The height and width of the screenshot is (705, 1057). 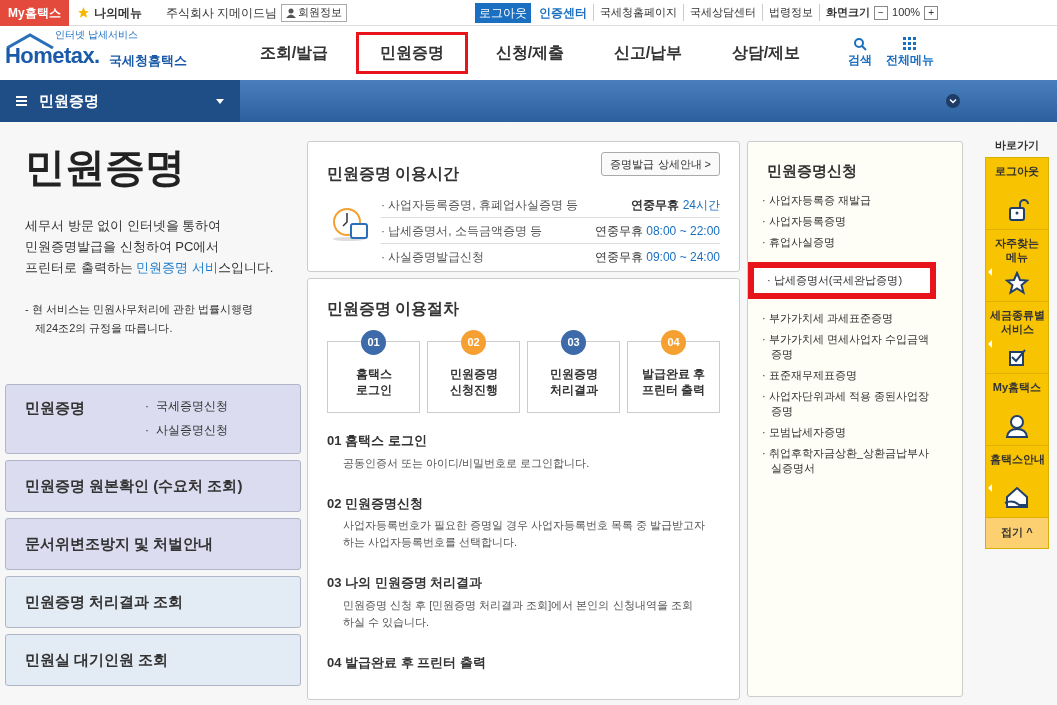 What do you see at coordinates (1017, 337) in the screenshot?
I see `quick-link: 세금종류별 서비스` at bounding box center [1017, 337].